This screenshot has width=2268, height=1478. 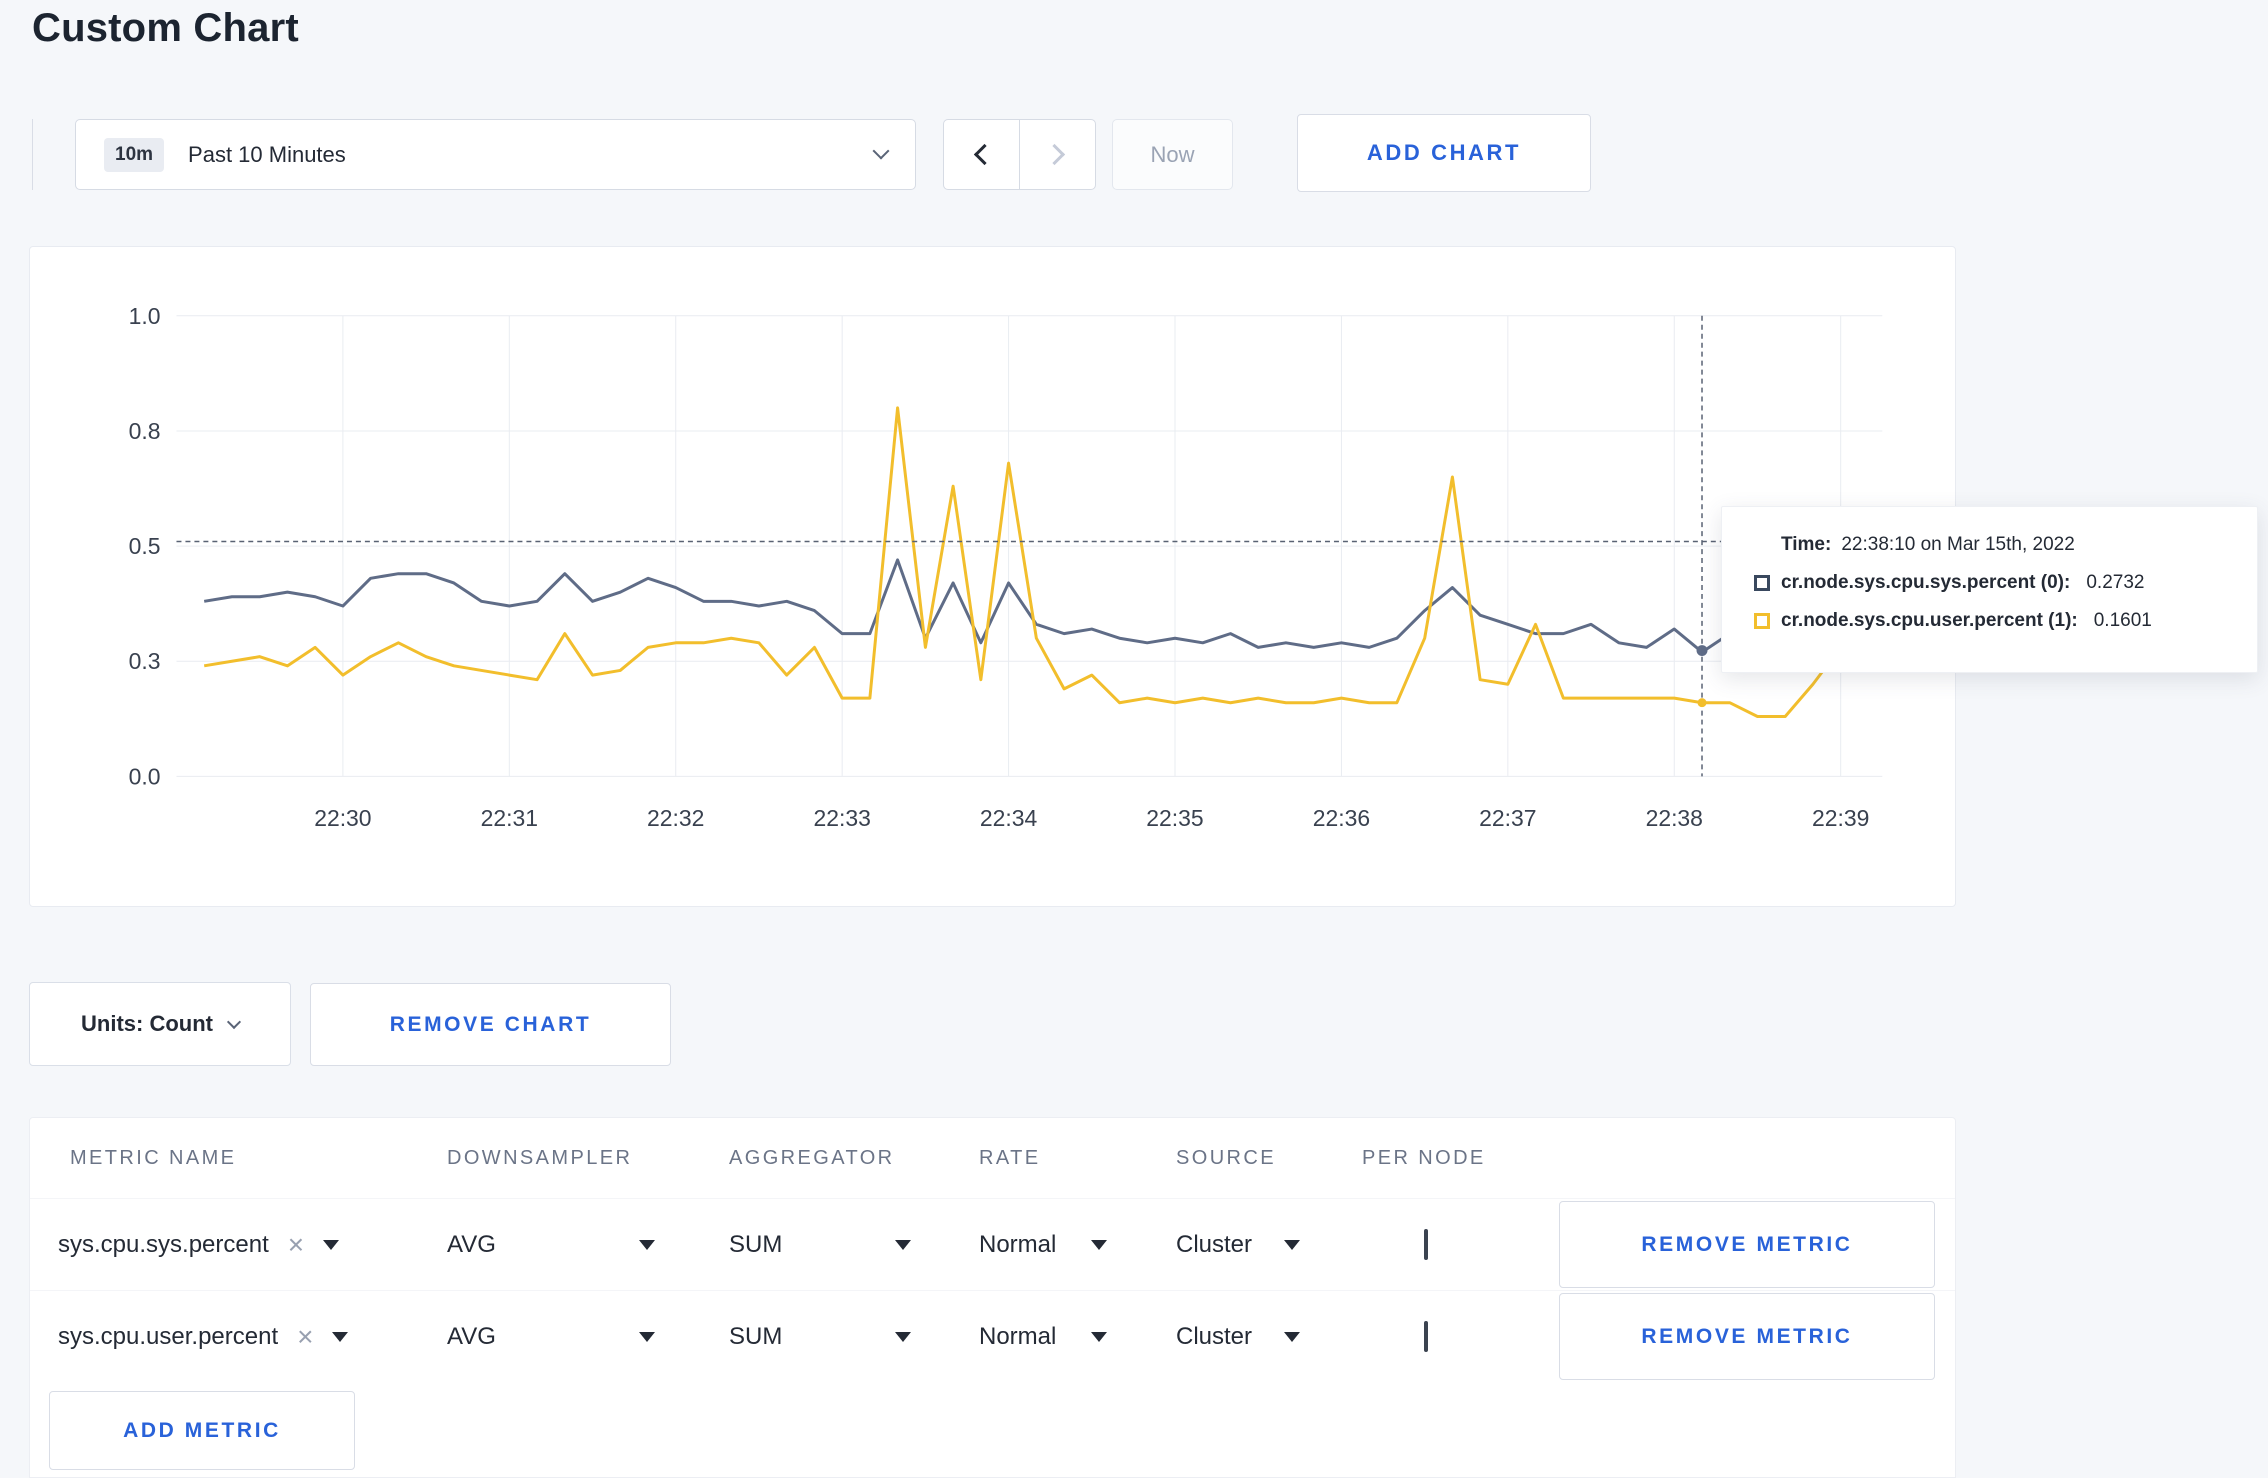 What do you see at coordinates (147, 1023) in the screenshot?
I see `units-label: Units: Count` at bounding box center [147, 1023].